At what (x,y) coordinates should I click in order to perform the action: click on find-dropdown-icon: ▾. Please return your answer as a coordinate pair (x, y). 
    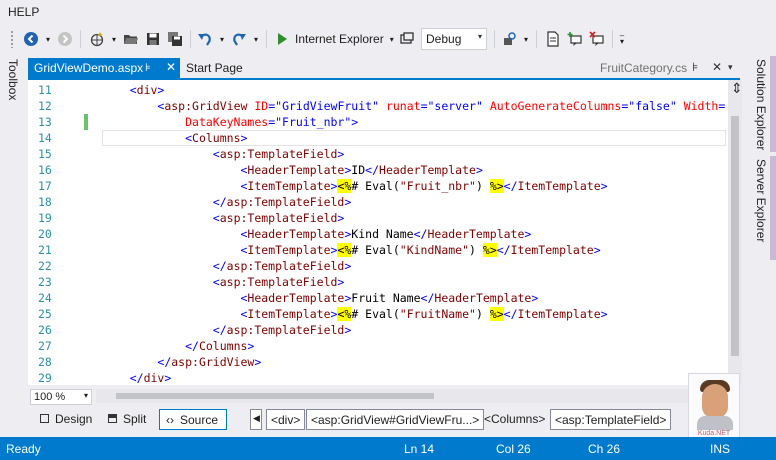
    Looking at the image, I should click on (526, 39).